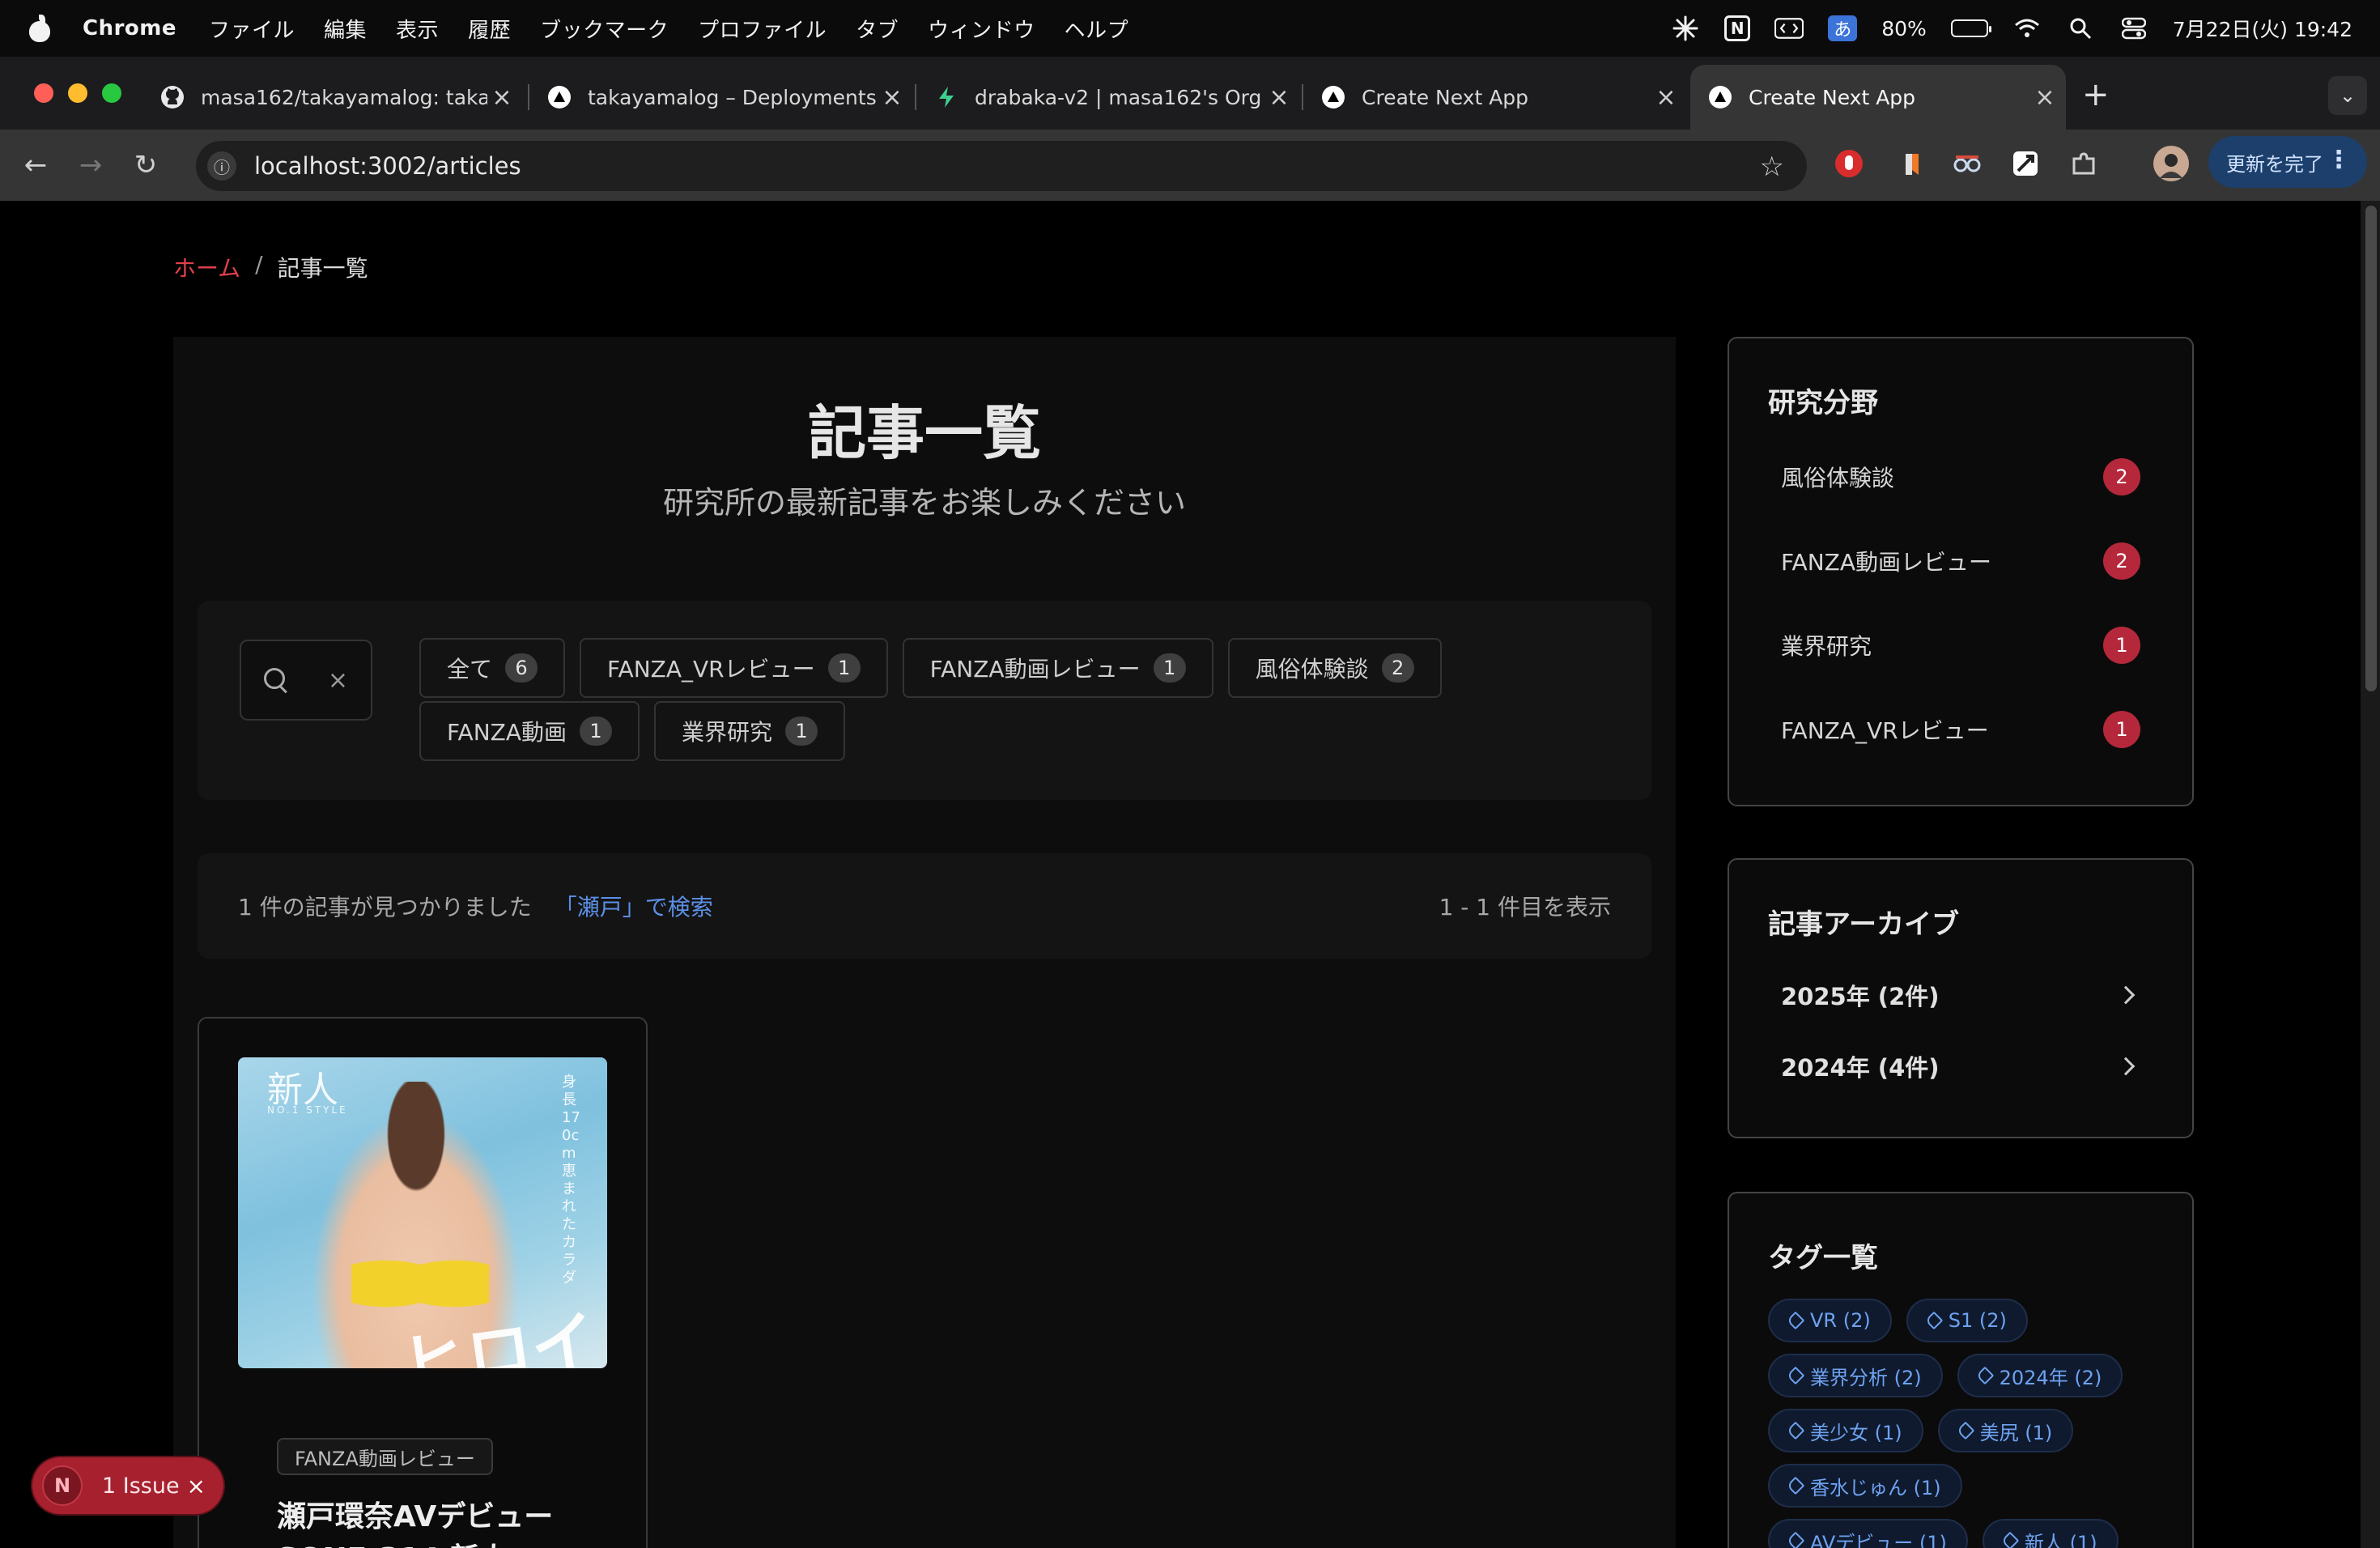 The height and width of the screenshot is (1548, 2380). Describe the element at coordinates (492, 668) in the screenshot. I see `filter-chip-all: 全て 6` at that location.